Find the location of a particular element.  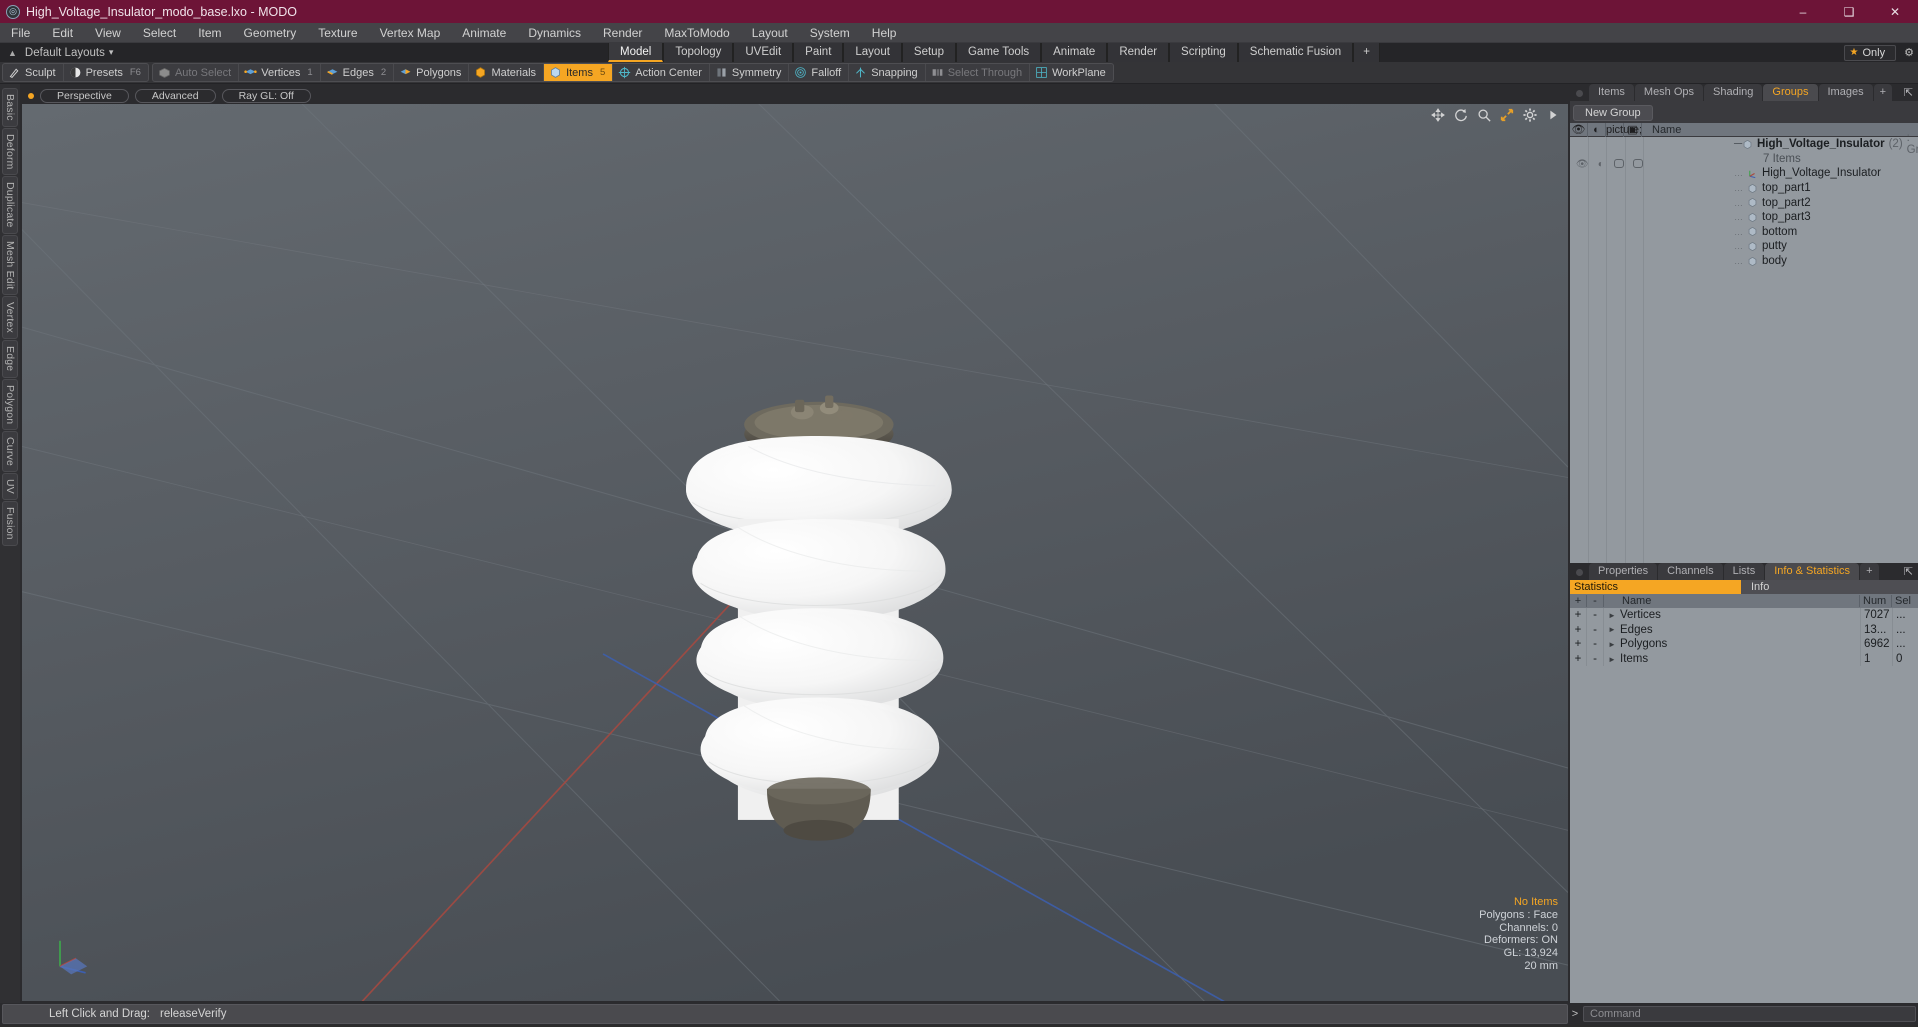

rotate-icon is located at coordinates (1461, 115).